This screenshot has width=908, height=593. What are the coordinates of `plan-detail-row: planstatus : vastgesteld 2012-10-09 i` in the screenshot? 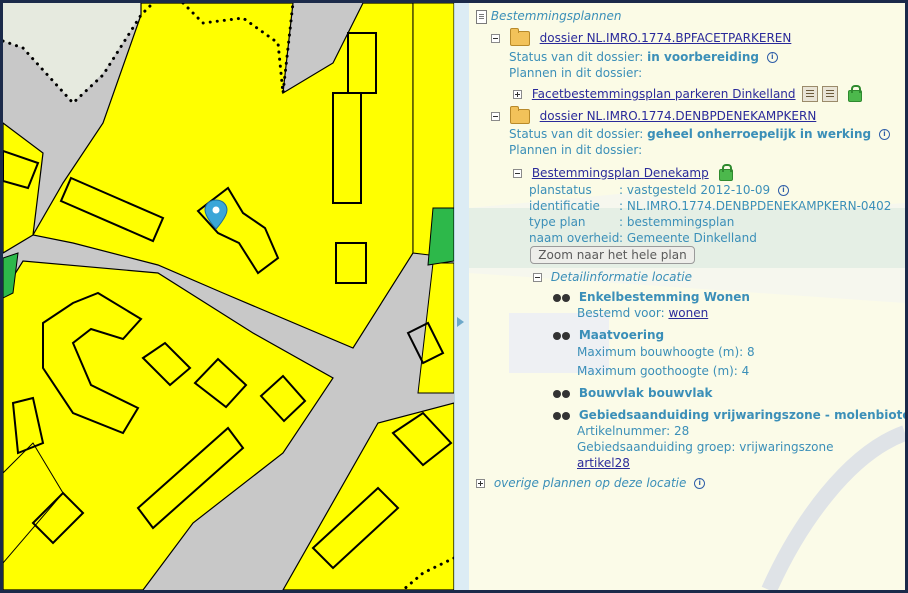 It's located at (659, 190).